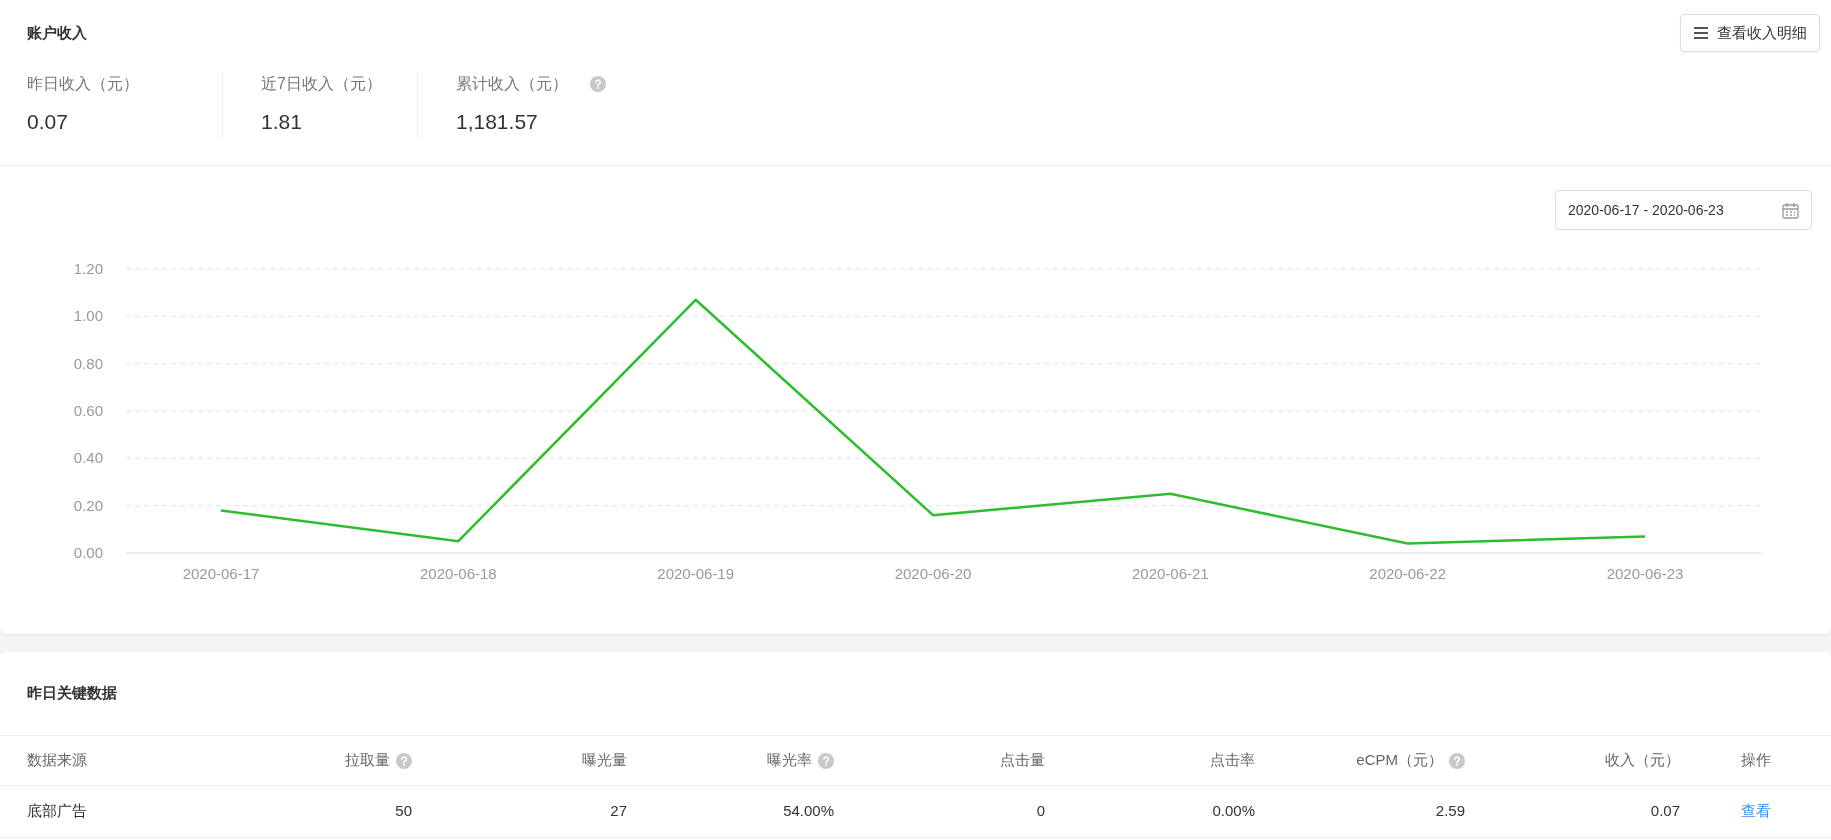  Describe the element at coordinates (1233, 811) in the screenshot. I see `table-cell-text: 0.00%` at that location.